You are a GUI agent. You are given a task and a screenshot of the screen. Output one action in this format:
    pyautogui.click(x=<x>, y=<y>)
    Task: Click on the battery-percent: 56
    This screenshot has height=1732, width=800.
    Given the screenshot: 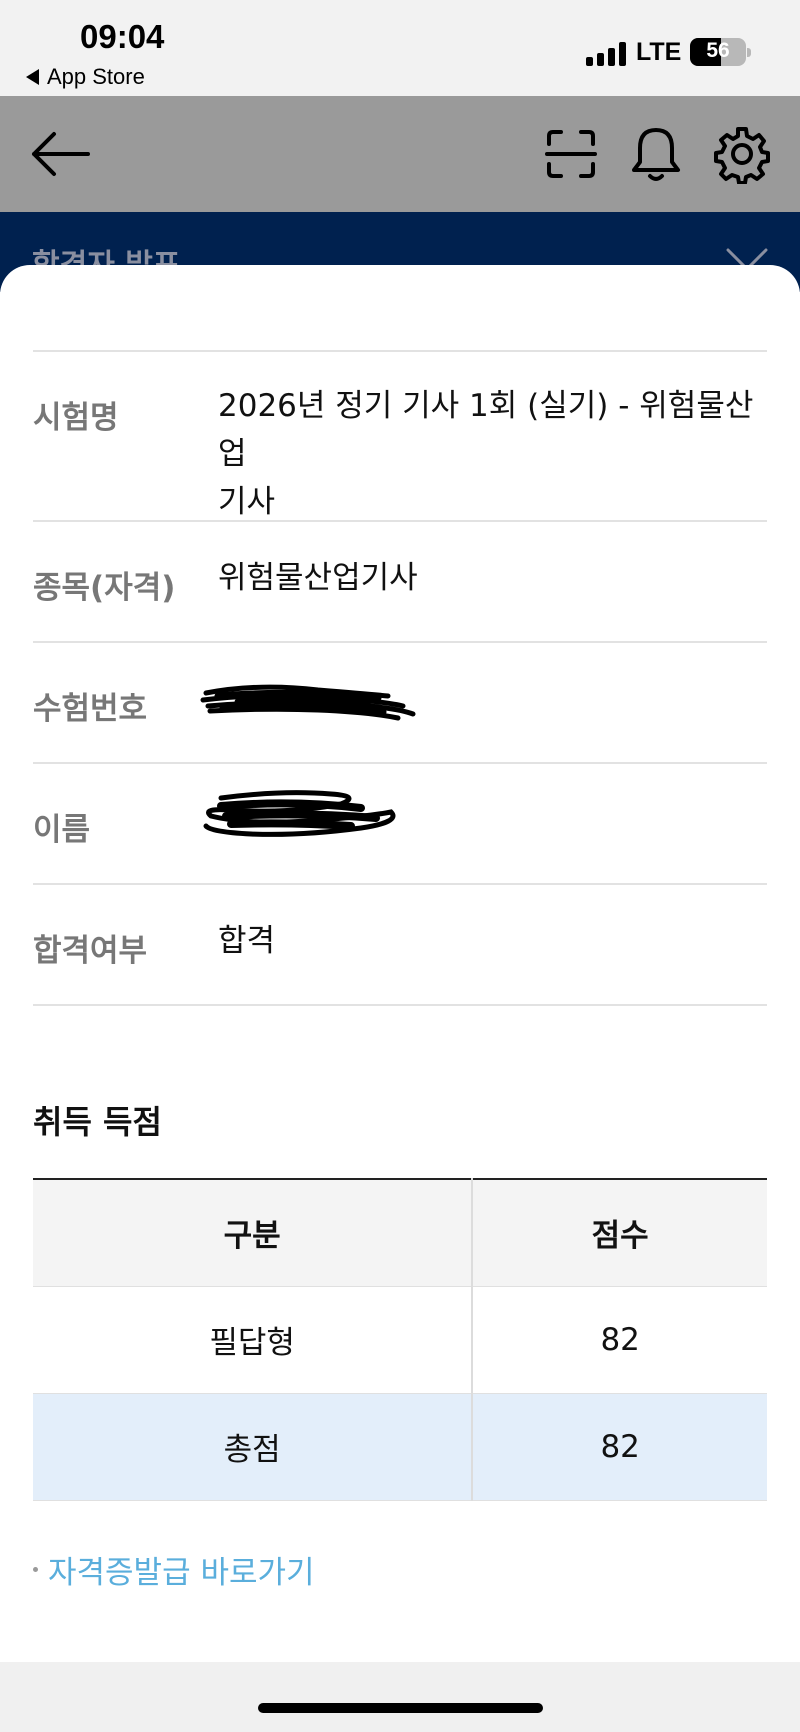 What is the action you would take?
    pyautogui.click(x=718, y=50)
    